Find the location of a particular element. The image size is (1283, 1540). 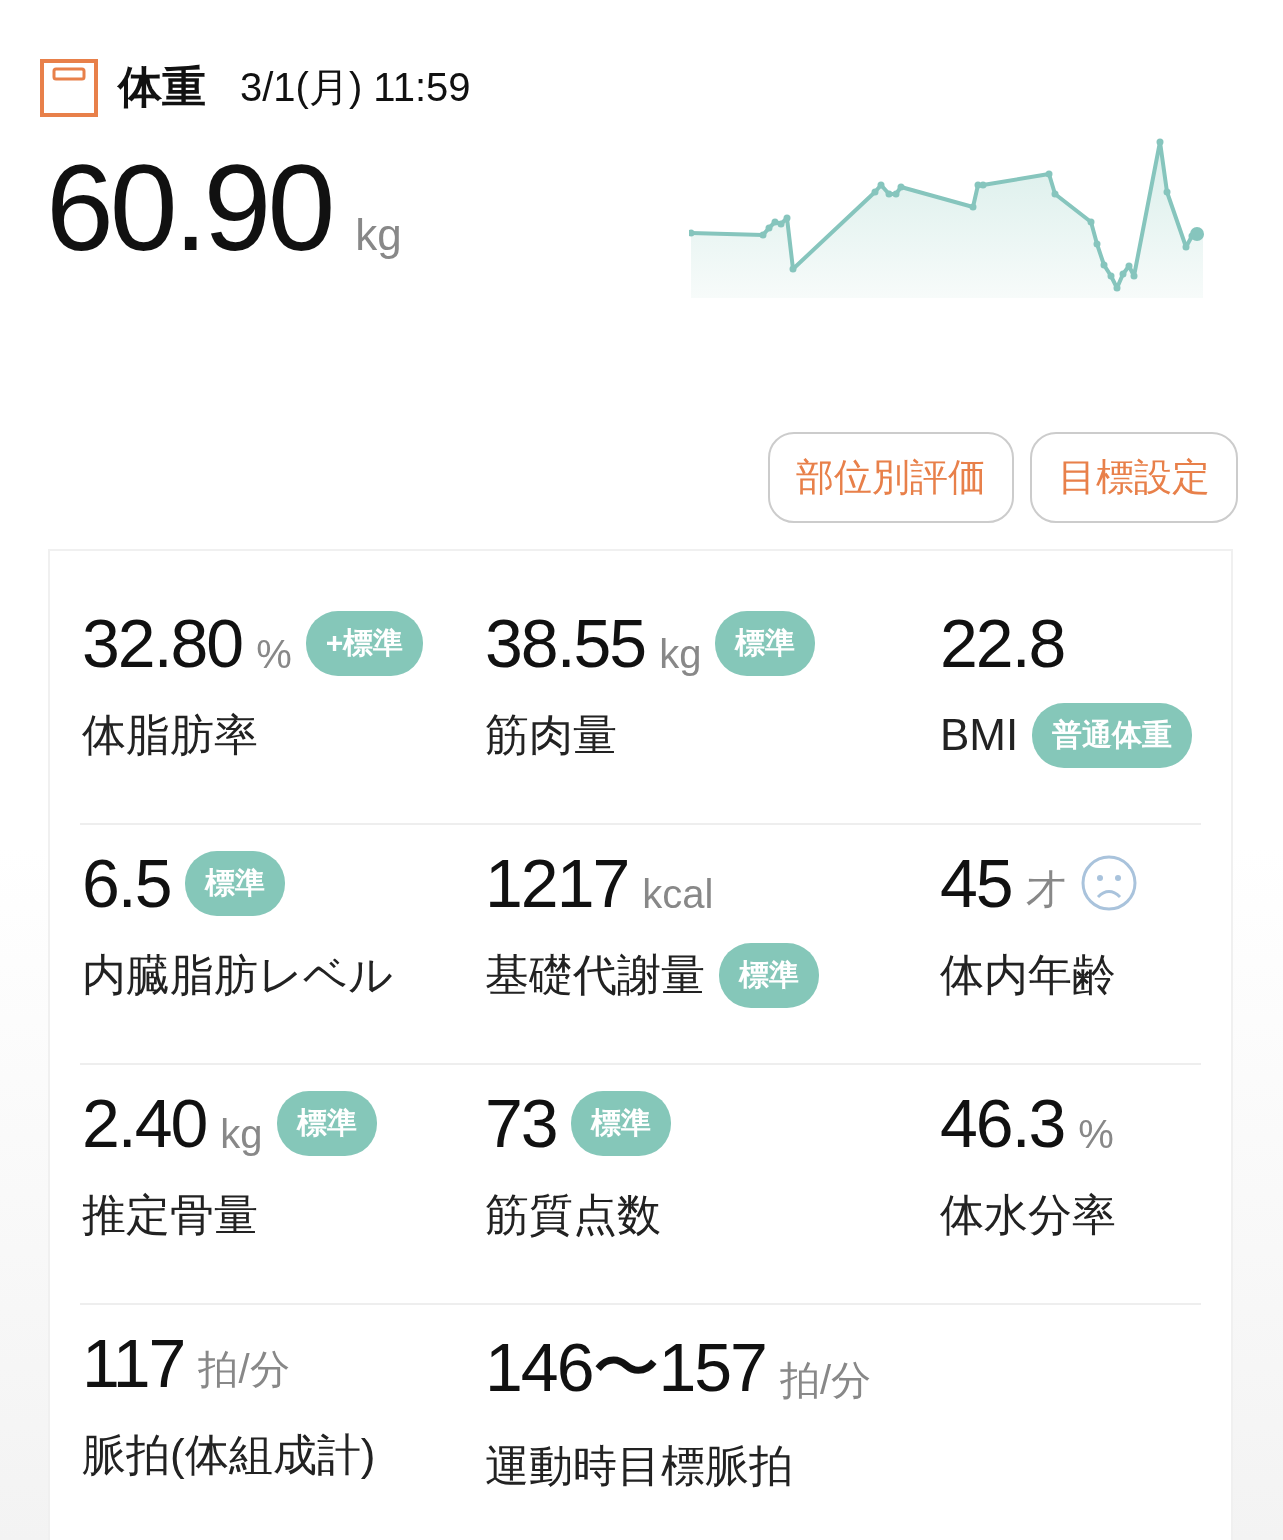

metric-value: 2.40 is located at coordinates (144, 1123).